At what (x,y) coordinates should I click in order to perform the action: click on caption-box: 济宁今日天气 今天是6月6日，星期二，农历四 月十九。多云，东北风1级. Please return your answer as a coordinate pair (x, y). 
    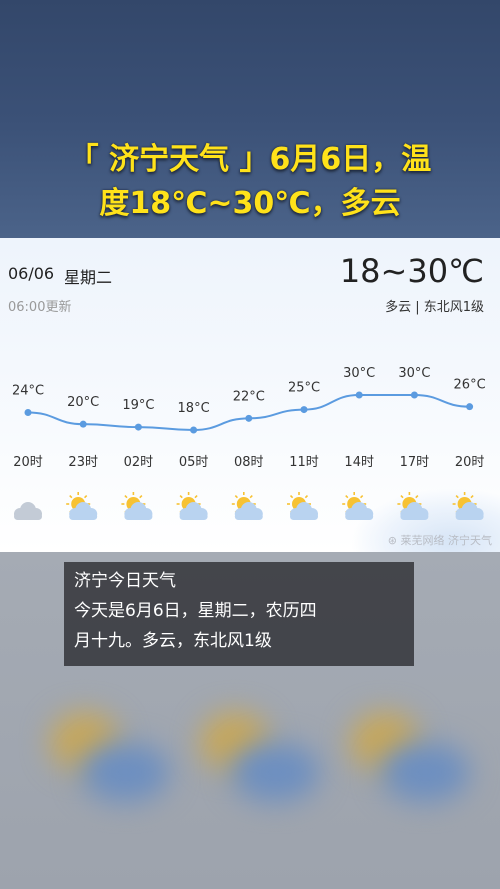
    Looking at the image, I should click on (239, 614).